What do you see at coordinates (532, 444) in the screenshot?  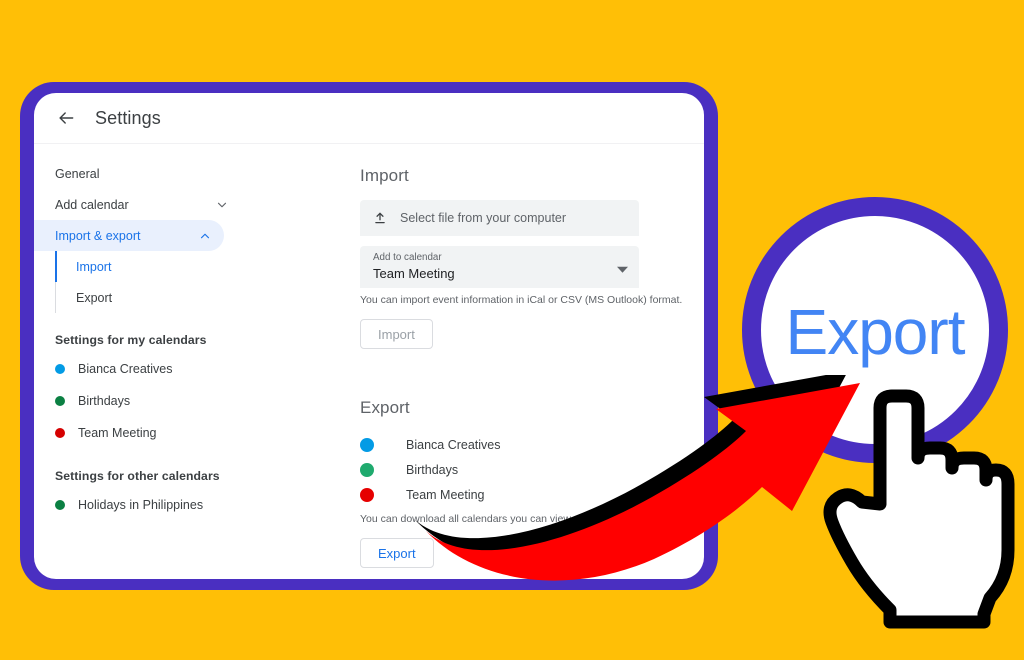 I see `export-calendar-bianca-creatives: Bianca Creatives` at bounding box center [532, 444].